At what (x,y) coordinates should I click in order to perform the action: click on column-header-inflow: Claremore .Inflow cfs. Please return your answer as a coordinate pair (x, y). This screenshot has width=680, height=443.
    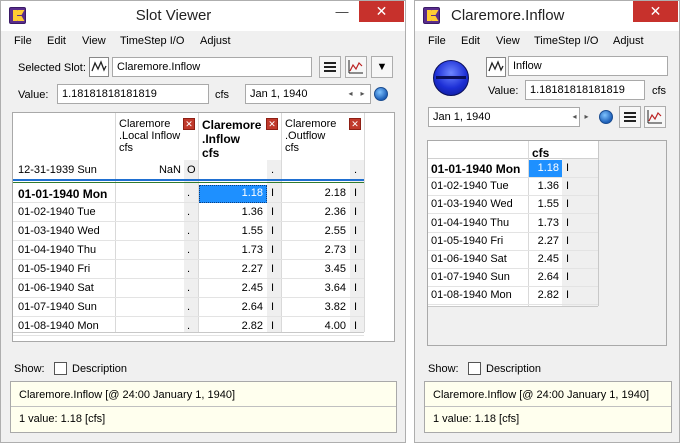
    Looking at the image, I should click on (231, 139).